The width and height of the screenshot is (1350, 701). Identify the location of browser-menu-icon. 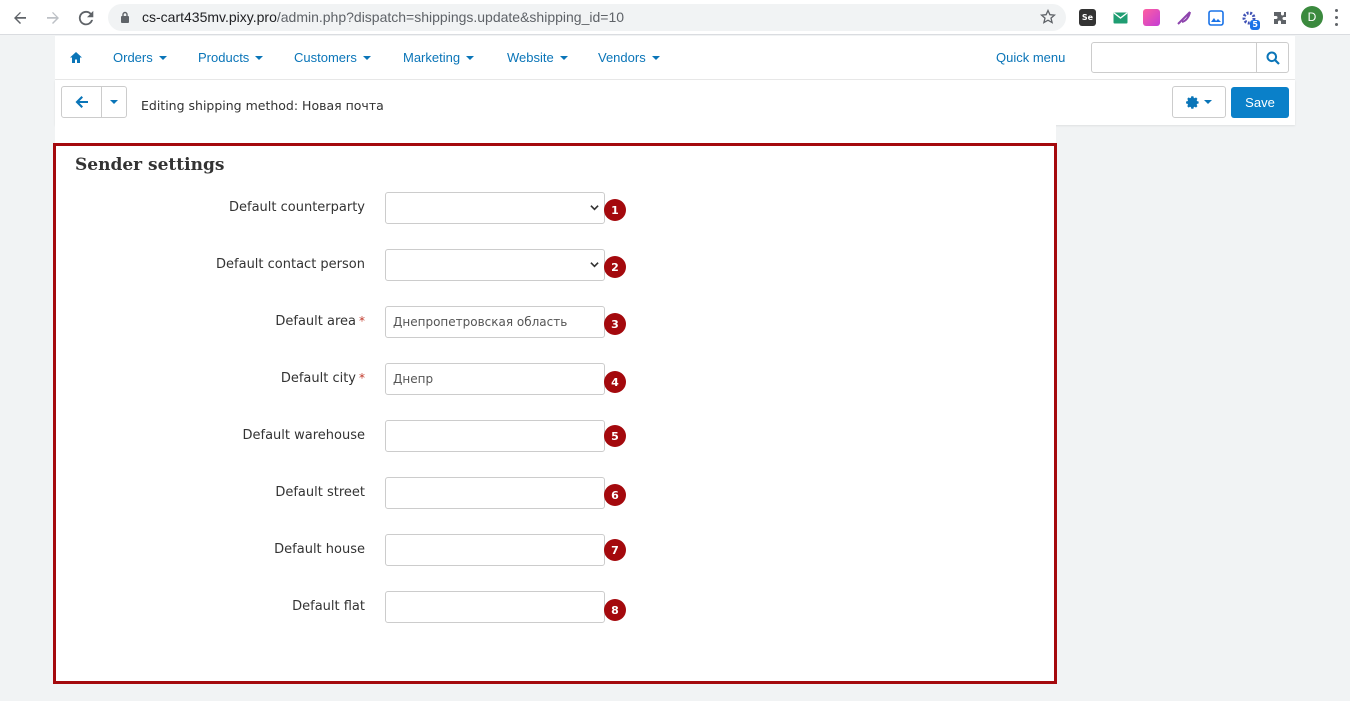
(1336, 17).